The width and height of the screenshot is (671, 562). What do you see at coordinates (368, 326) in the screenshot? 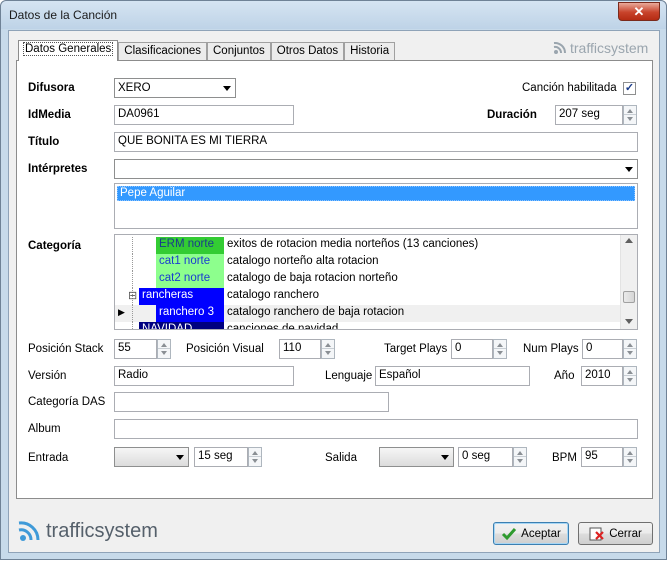
I see `table-row: NAVIDAD canciones de navidad` at bounding box center [368, 326].